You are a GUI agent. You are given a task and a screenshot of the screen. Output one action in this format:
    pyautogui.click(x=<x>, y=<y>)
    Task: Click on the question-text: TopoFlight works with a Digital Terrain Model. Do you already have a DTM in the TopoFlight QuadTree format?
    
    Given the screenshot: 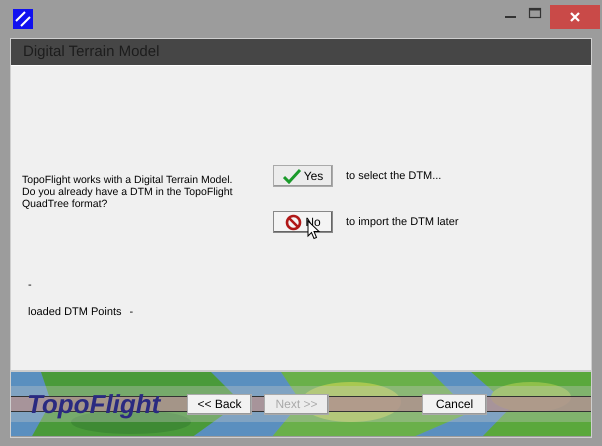 What is the action you would take?
    pyautogui.click(x=128, y=192)
    